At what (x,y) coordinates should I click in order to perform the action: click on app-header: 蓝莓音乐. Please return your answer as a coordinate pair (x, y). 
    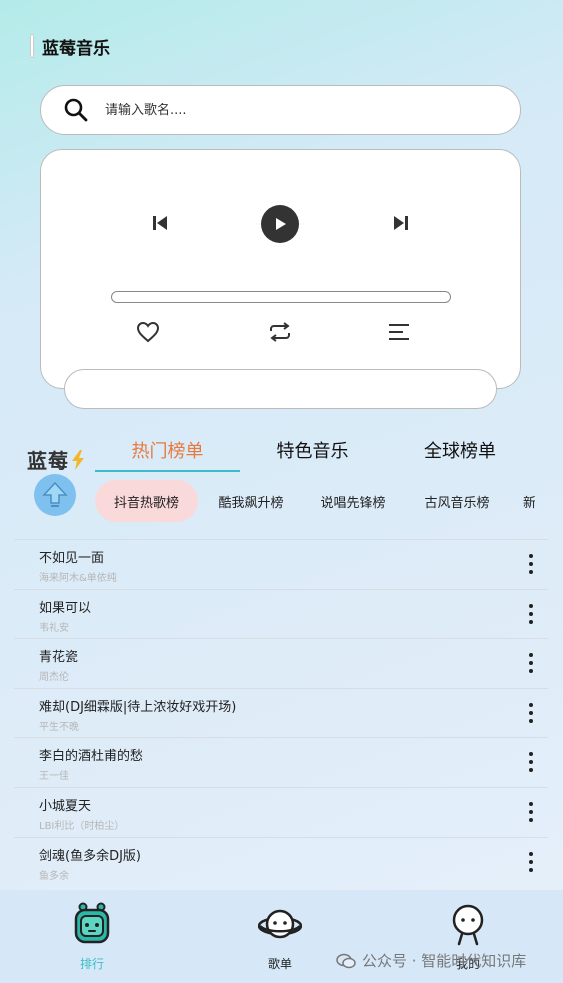
    Looking at the image, I should click on (70, 46).